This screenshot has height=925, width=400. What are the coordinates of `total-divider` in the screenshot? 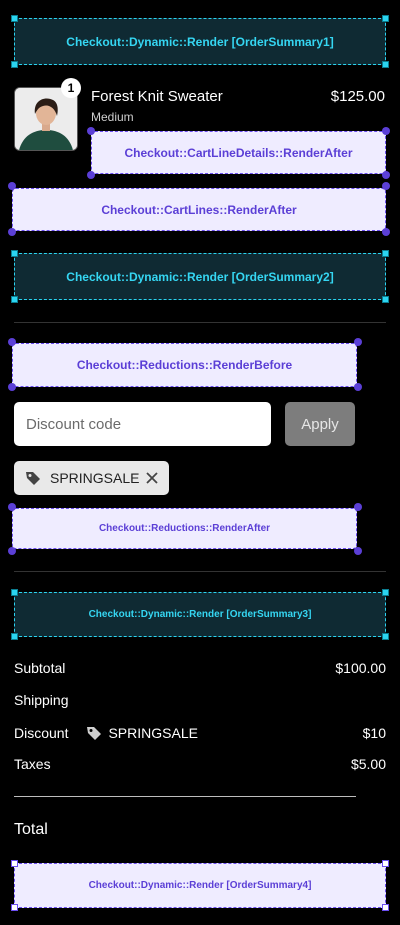 It's located at (185, 796).